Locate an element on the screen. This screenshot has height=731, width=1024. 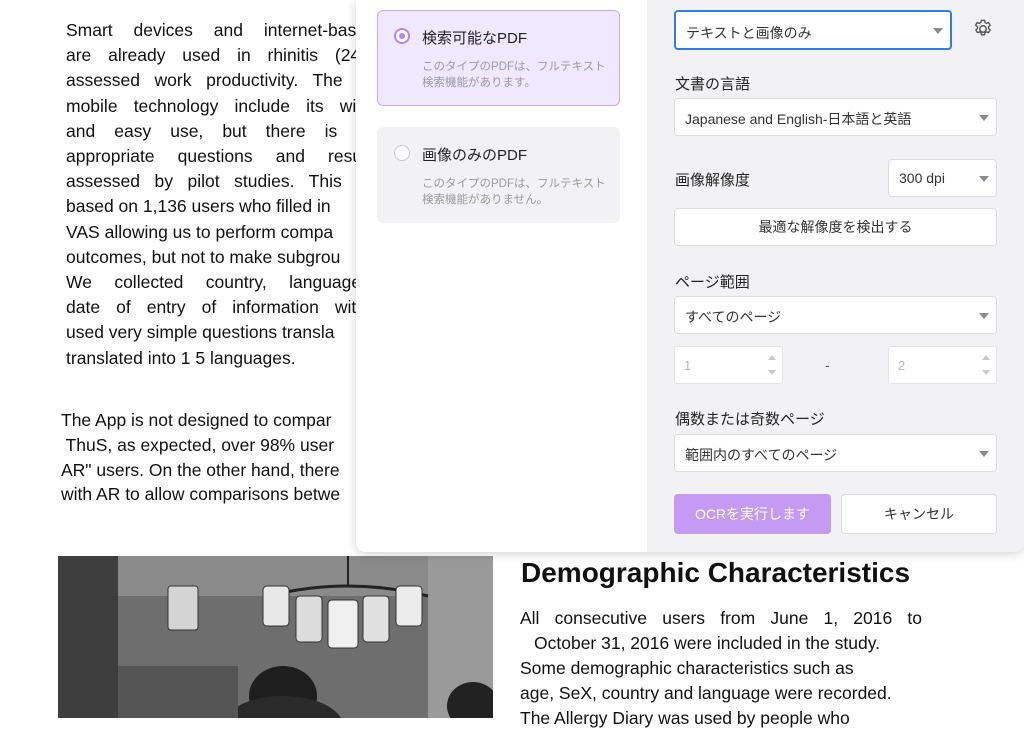
stepper-value: 2 is located at coordinates (902, 365).